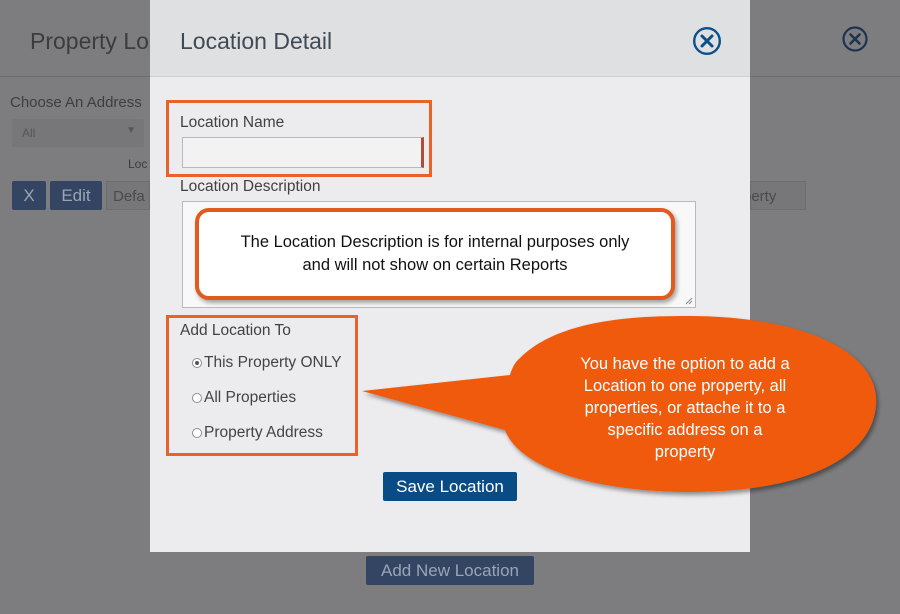 The width and height of the screenshot is (900, 614). Describe the element at coordinates (685, 385) in the screenshot. I see `options-callout-line: Location to one property, all` at that location.